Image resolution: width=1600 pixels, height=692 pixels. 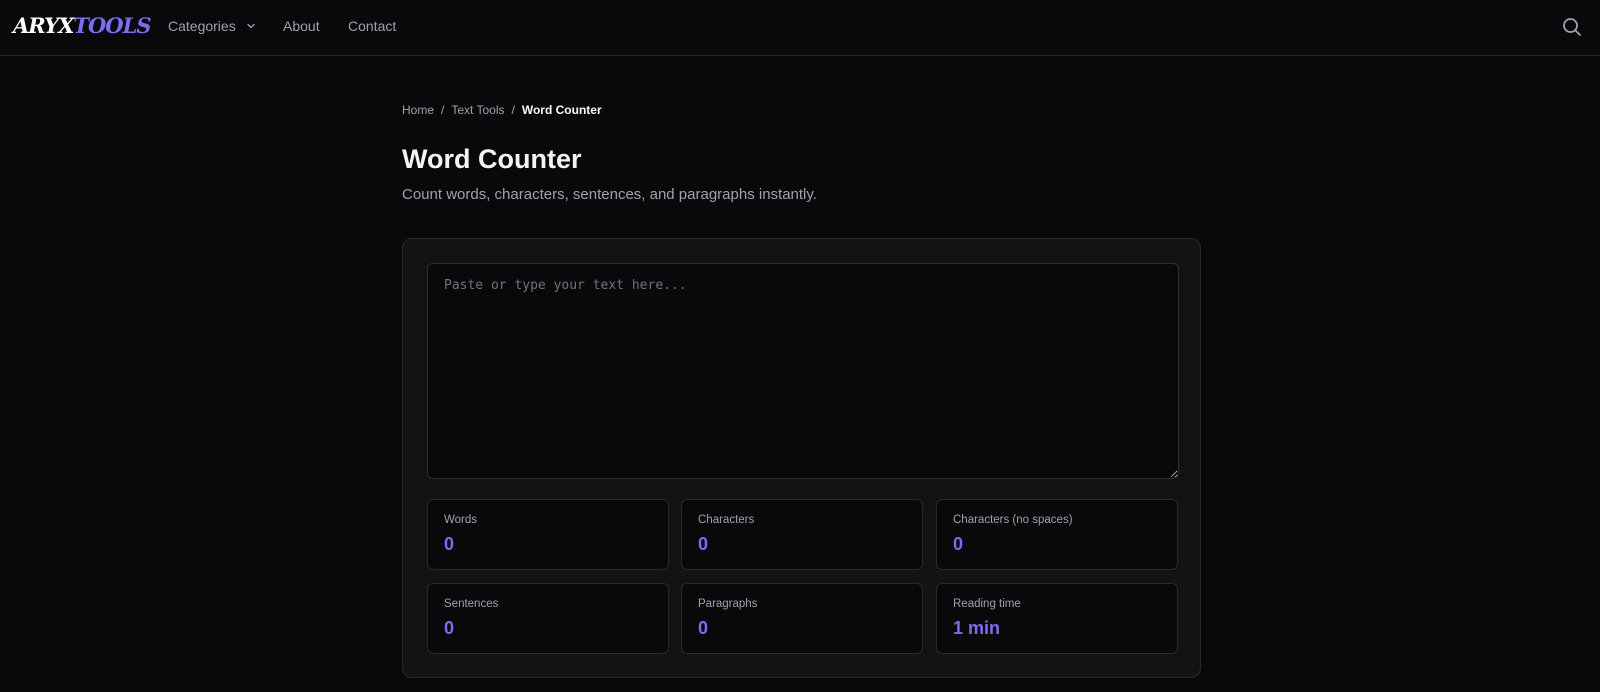 I want to click on nav-categories-label: Categories, so click(x=202, y=26).